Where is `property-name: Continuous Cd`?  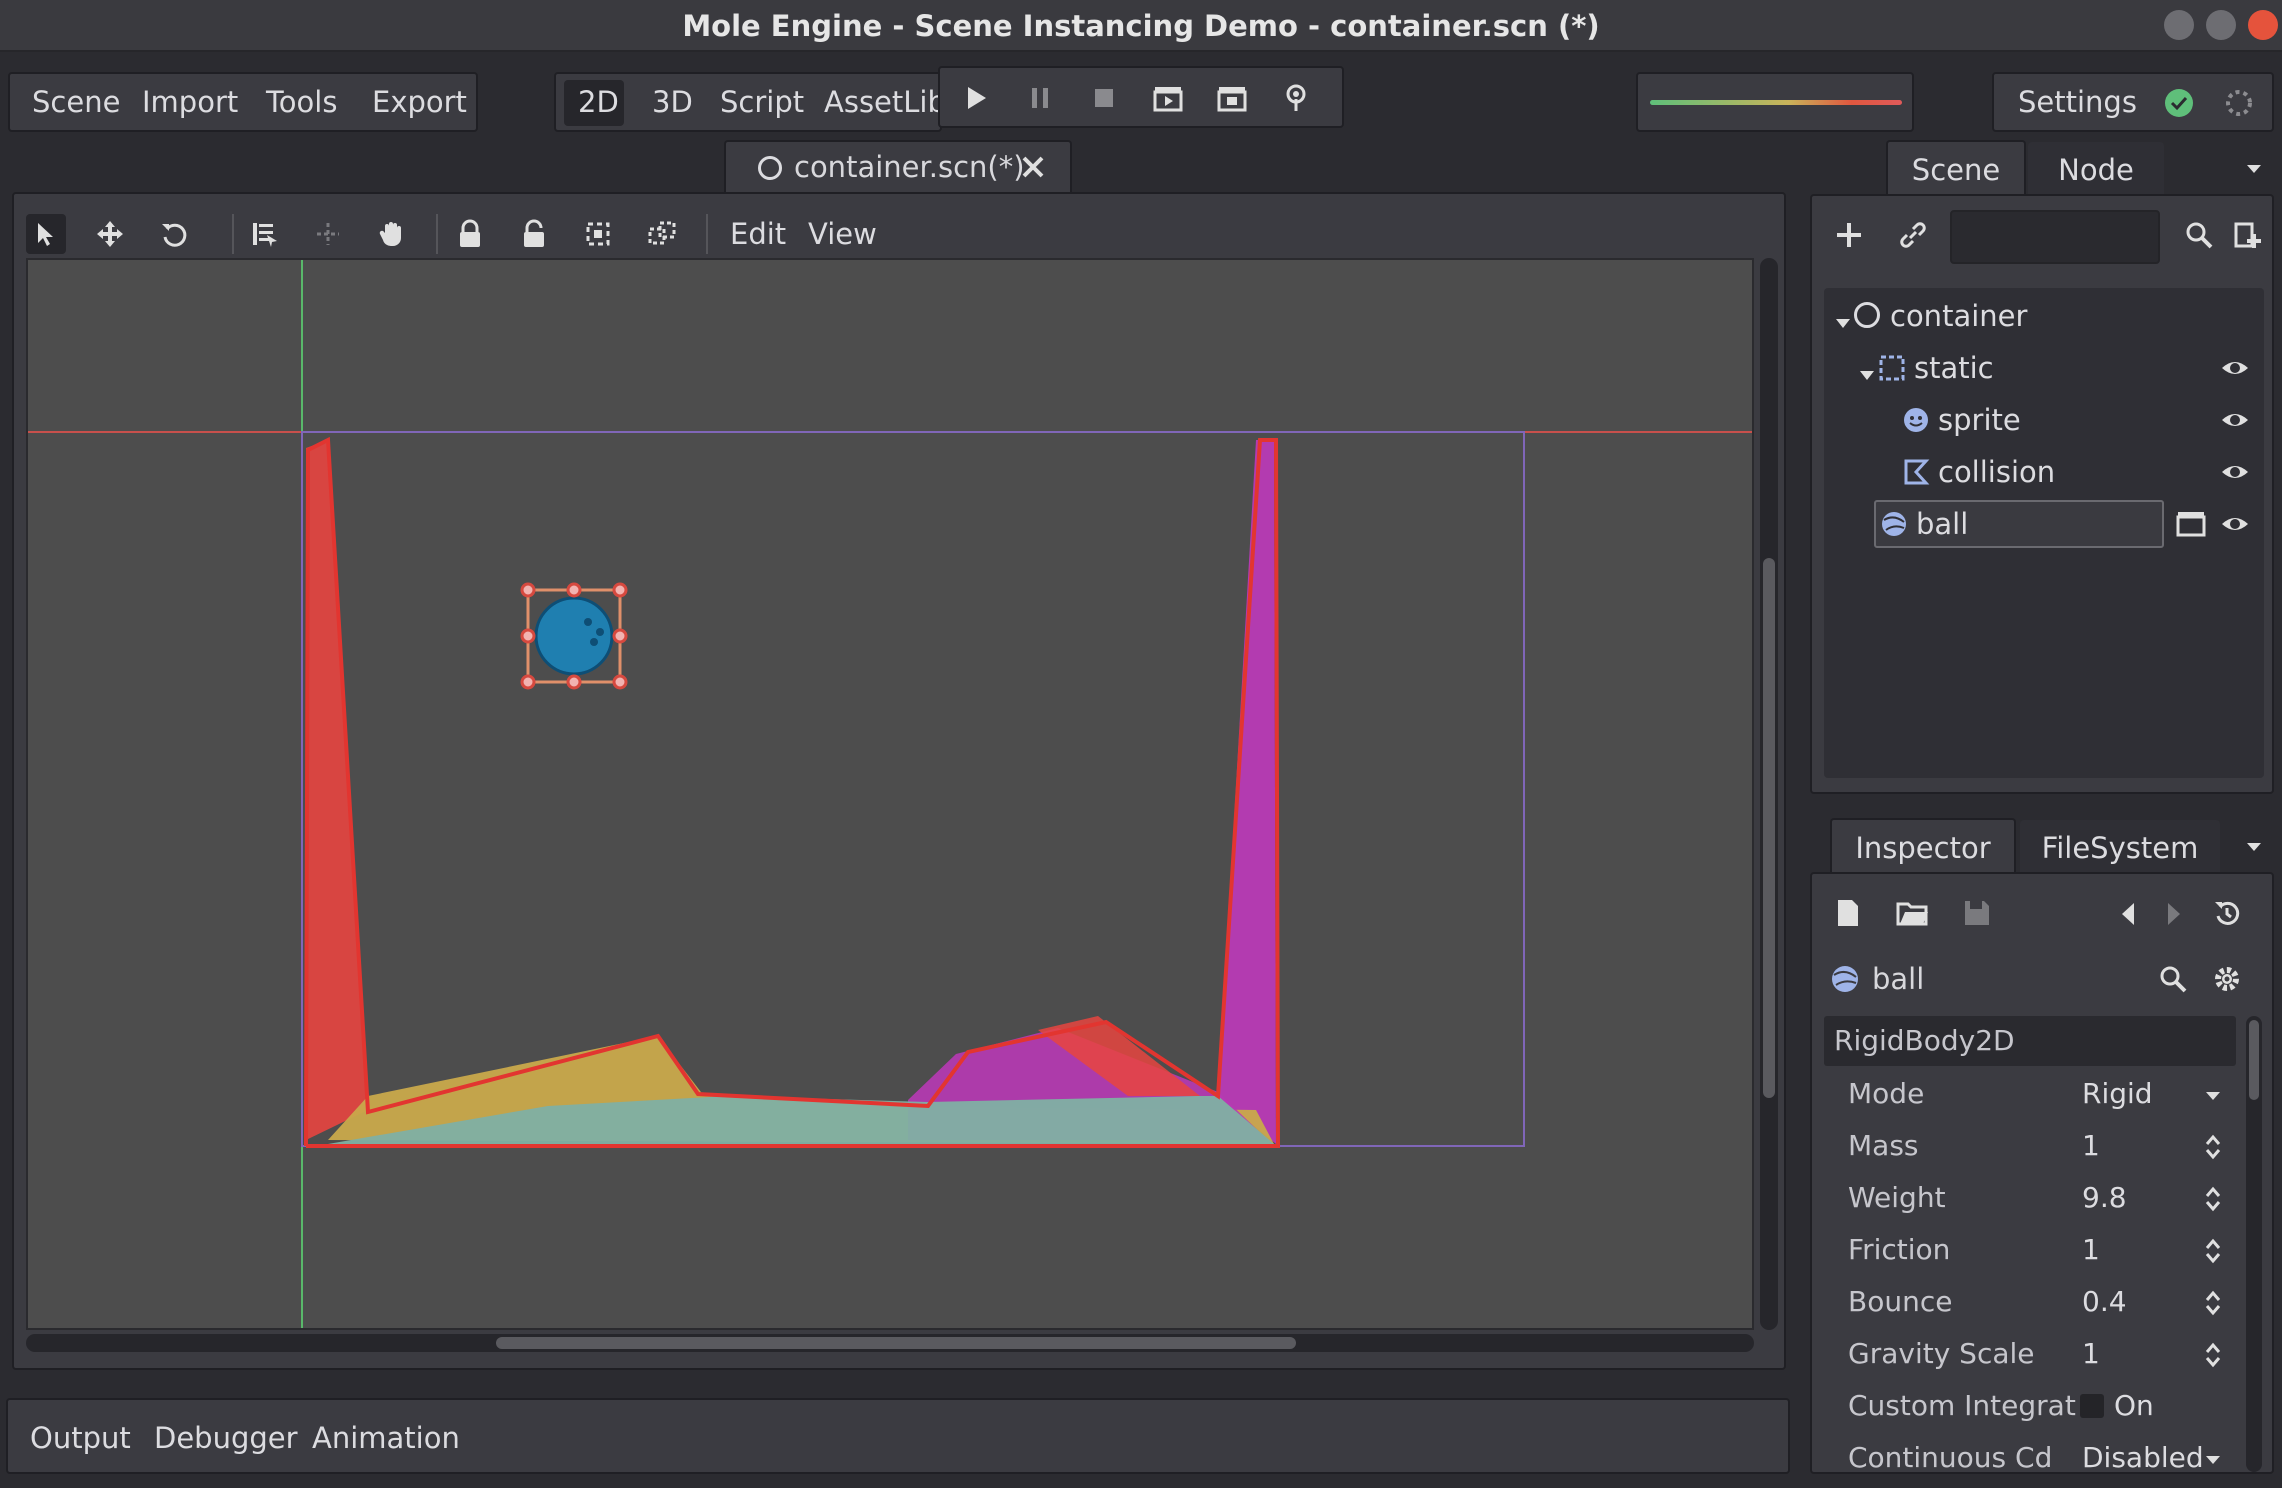
property-name: Continuous Cd is located at coordinates (1950, 1457).